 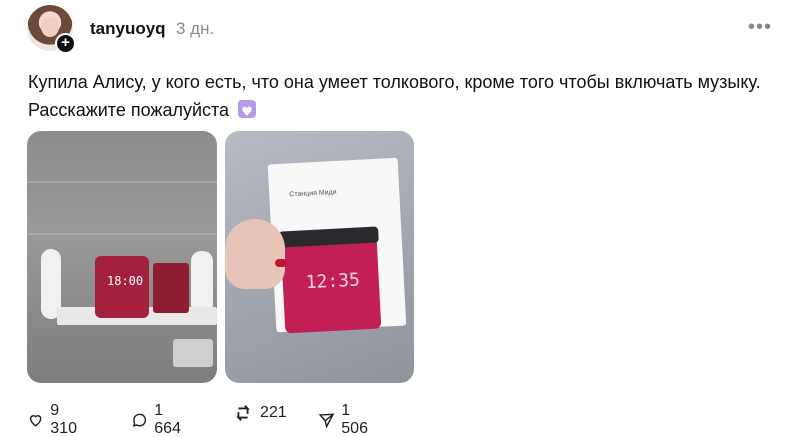 I want to click on post-time: 3 дн., so click(x=195, y=28).